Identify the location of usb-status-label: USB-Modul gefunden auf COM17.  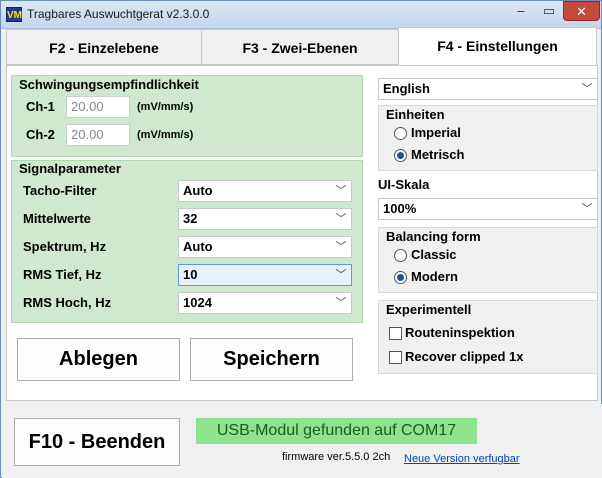
(336, 431).